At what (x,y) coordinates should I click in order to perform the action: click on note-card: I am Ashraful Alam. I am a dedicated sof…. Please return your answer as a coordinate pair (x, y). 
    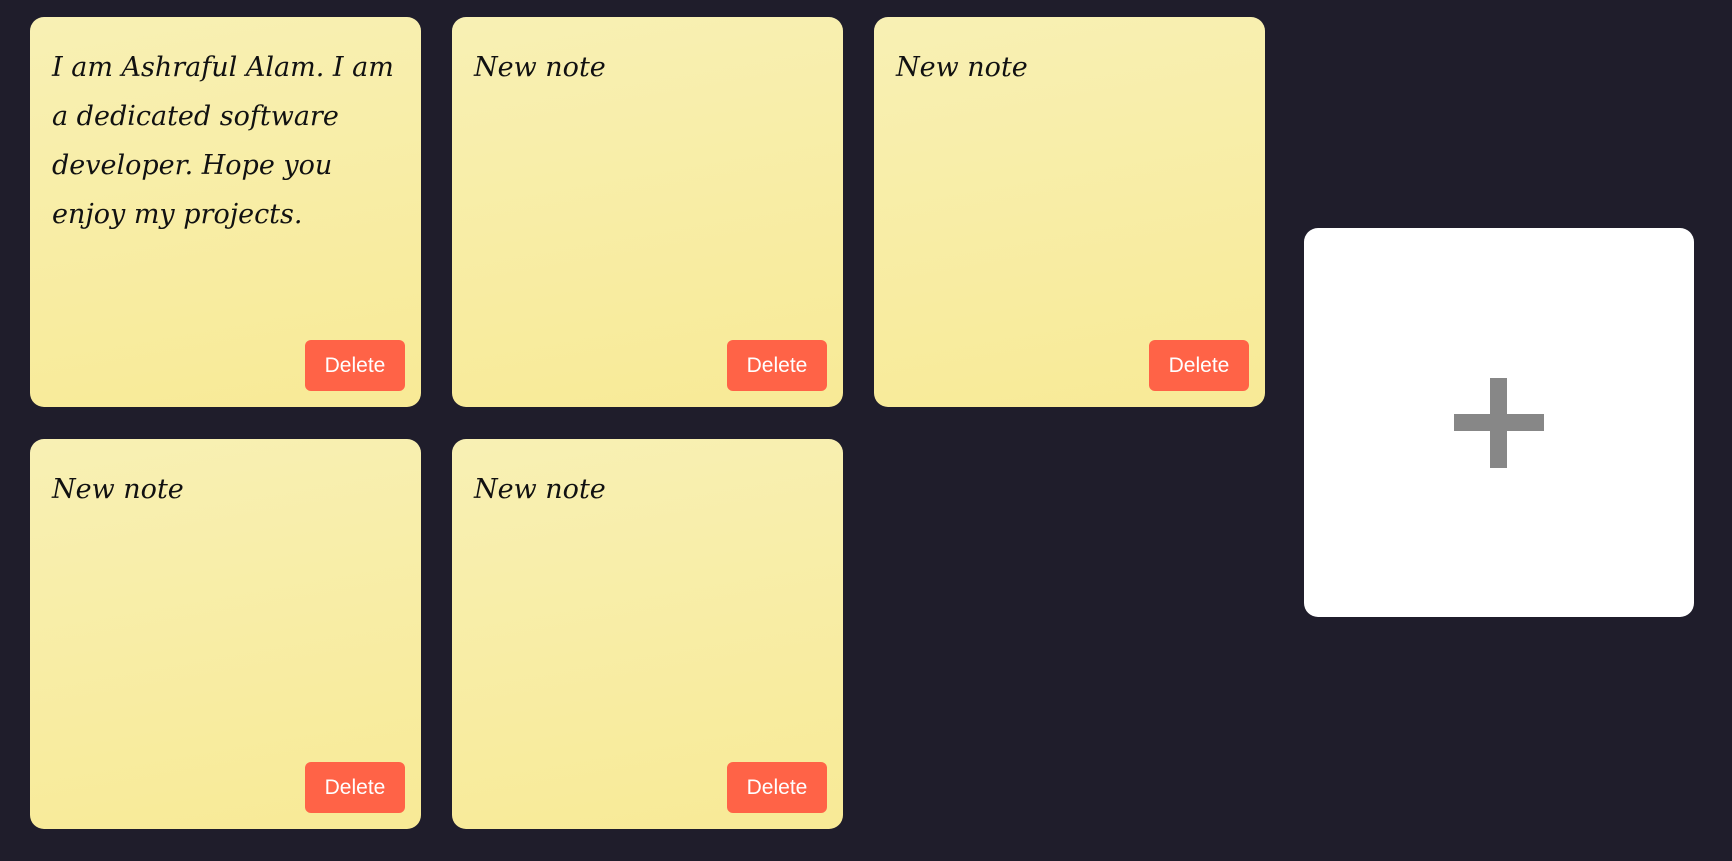
    Looking at the image, I should click on (225, 212).